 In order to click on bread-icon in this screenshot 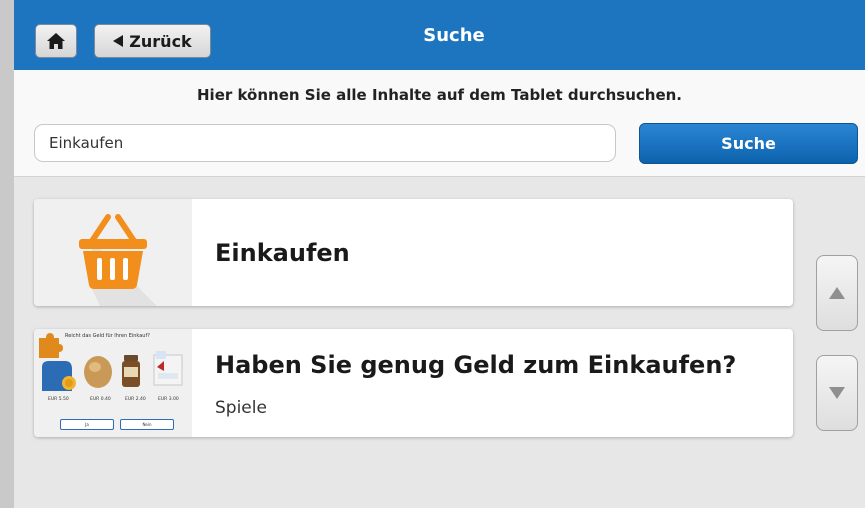, I will do `click(98, 372)`.